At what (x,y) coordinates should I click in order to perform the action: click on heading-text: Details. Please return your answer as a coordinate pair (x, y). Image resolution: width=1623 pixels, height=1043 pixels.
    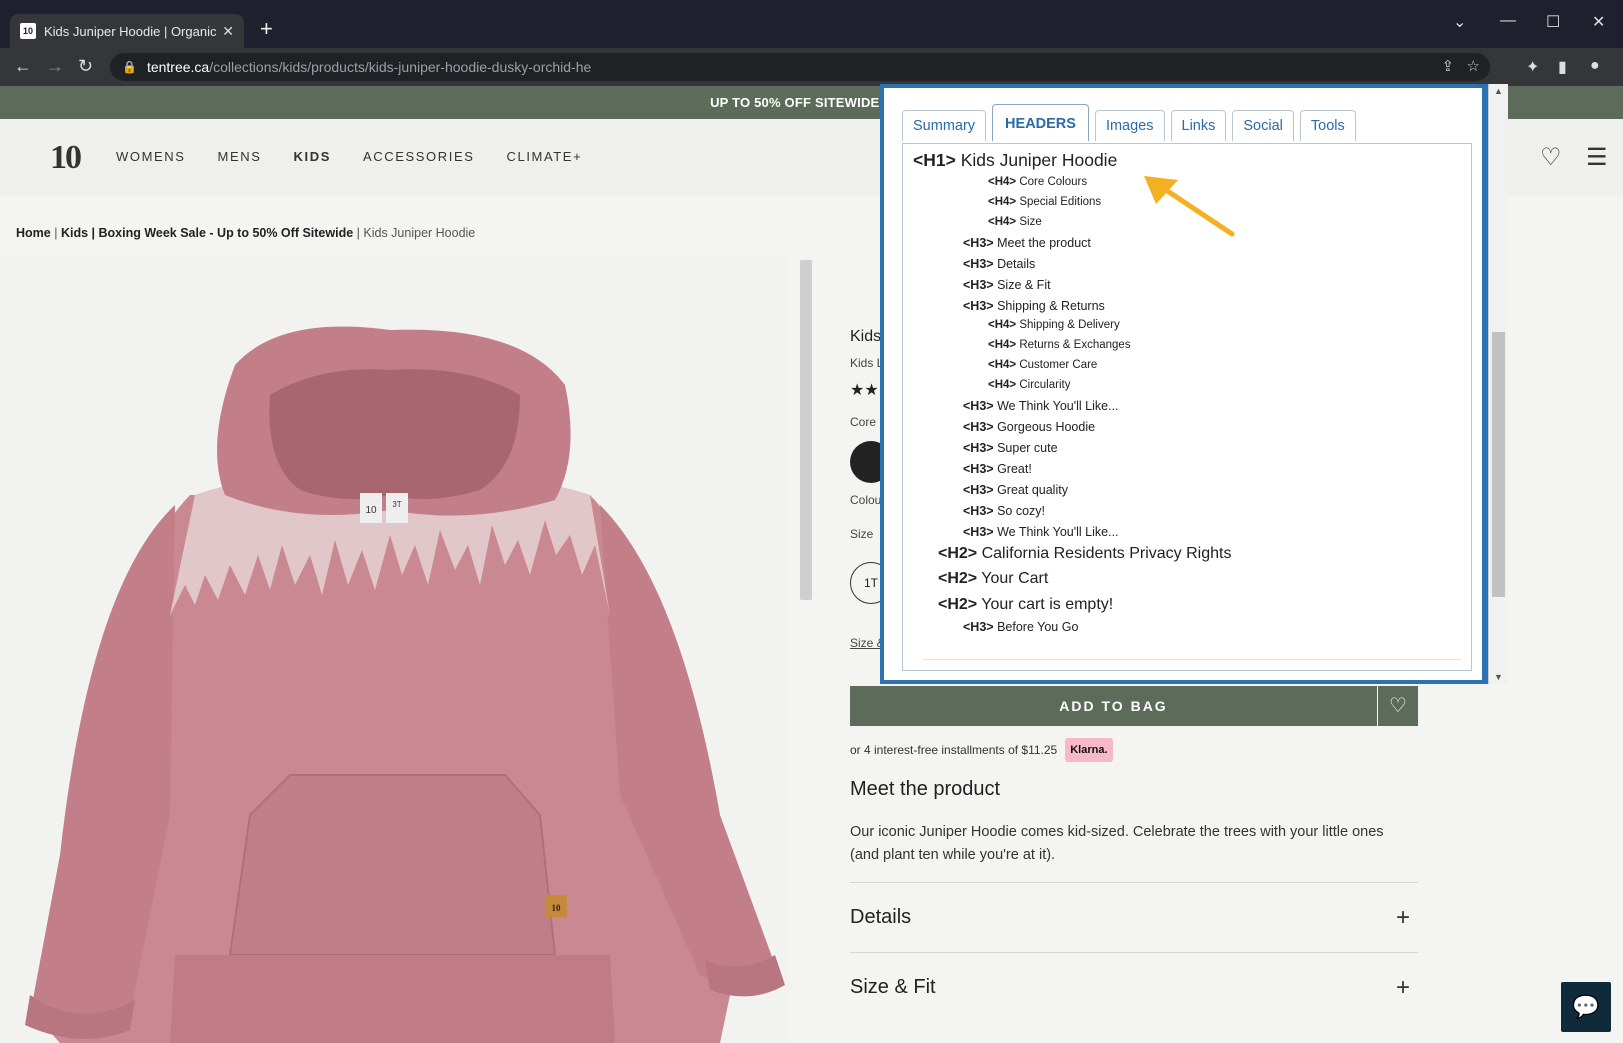
    Looking at the image, I should click on (1016, 264).